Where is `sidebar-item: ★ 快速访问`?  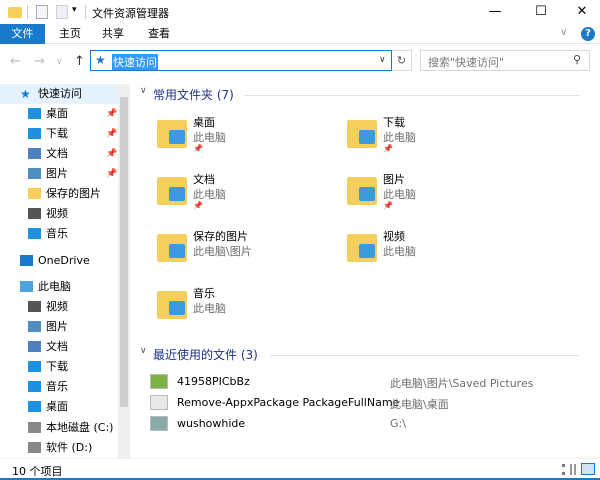
sidebar-item: ★ 快速访问 is located at coordinates (59, 94).